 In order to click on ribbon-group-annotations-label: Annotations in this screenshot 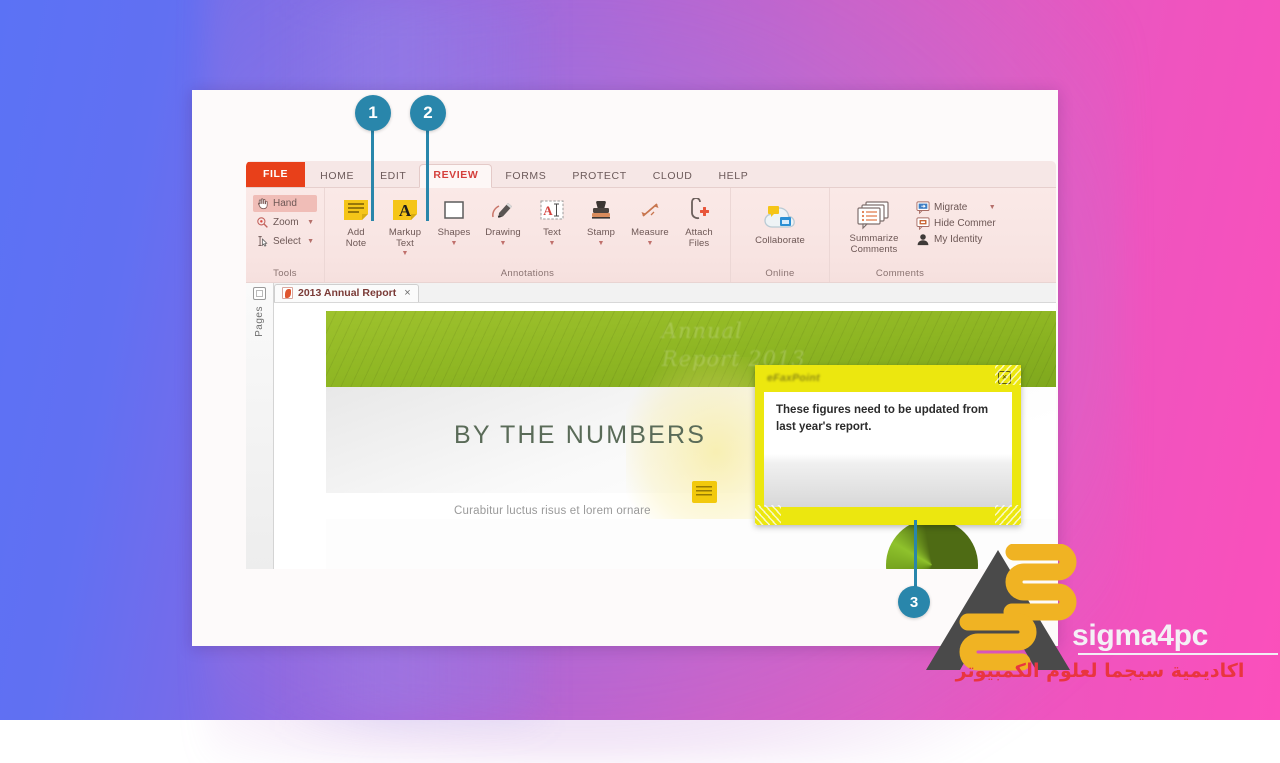, I will do `click(527, 275)`.